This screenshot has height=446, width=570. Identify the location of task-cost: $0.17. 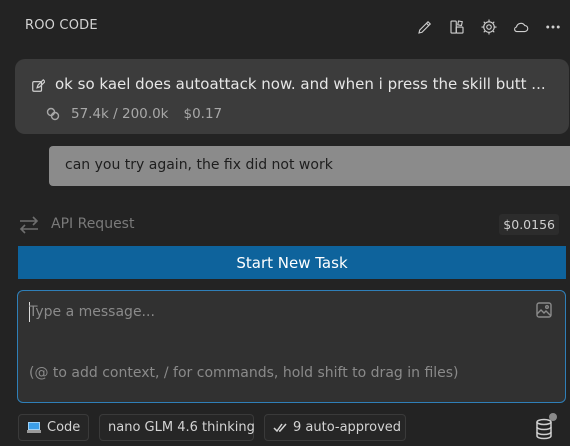
(203, 114).